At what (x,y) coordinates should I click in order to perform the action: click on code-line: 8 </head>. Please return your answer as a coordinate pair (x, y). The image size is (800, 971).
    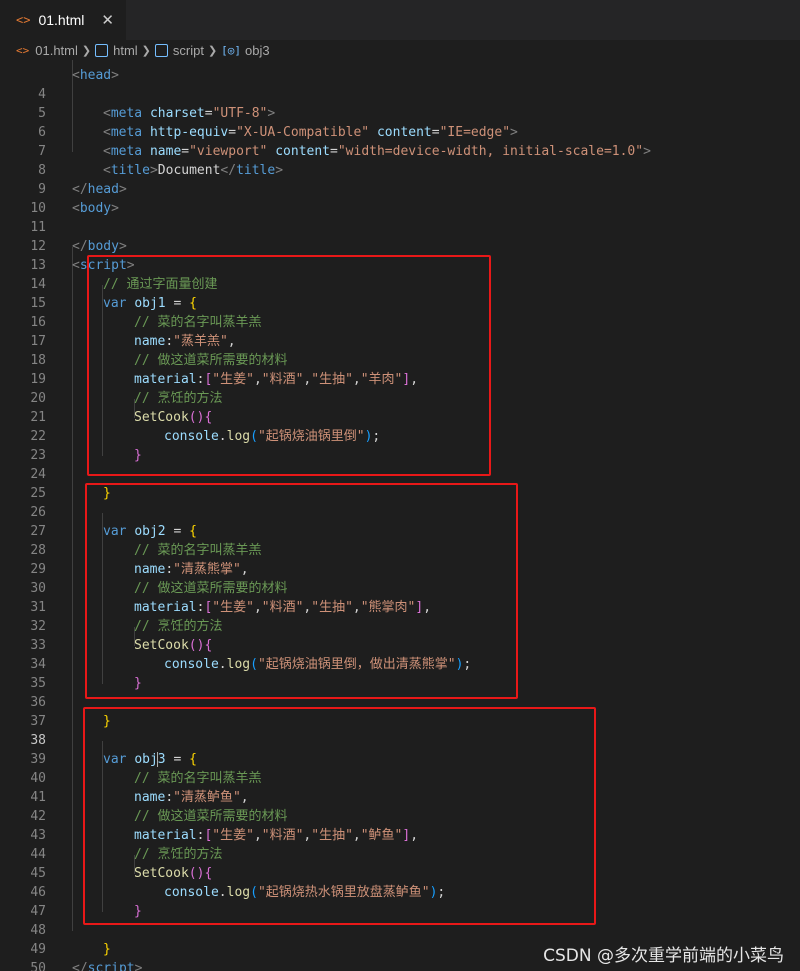
    Looking at the image, I should click on (400, 169).